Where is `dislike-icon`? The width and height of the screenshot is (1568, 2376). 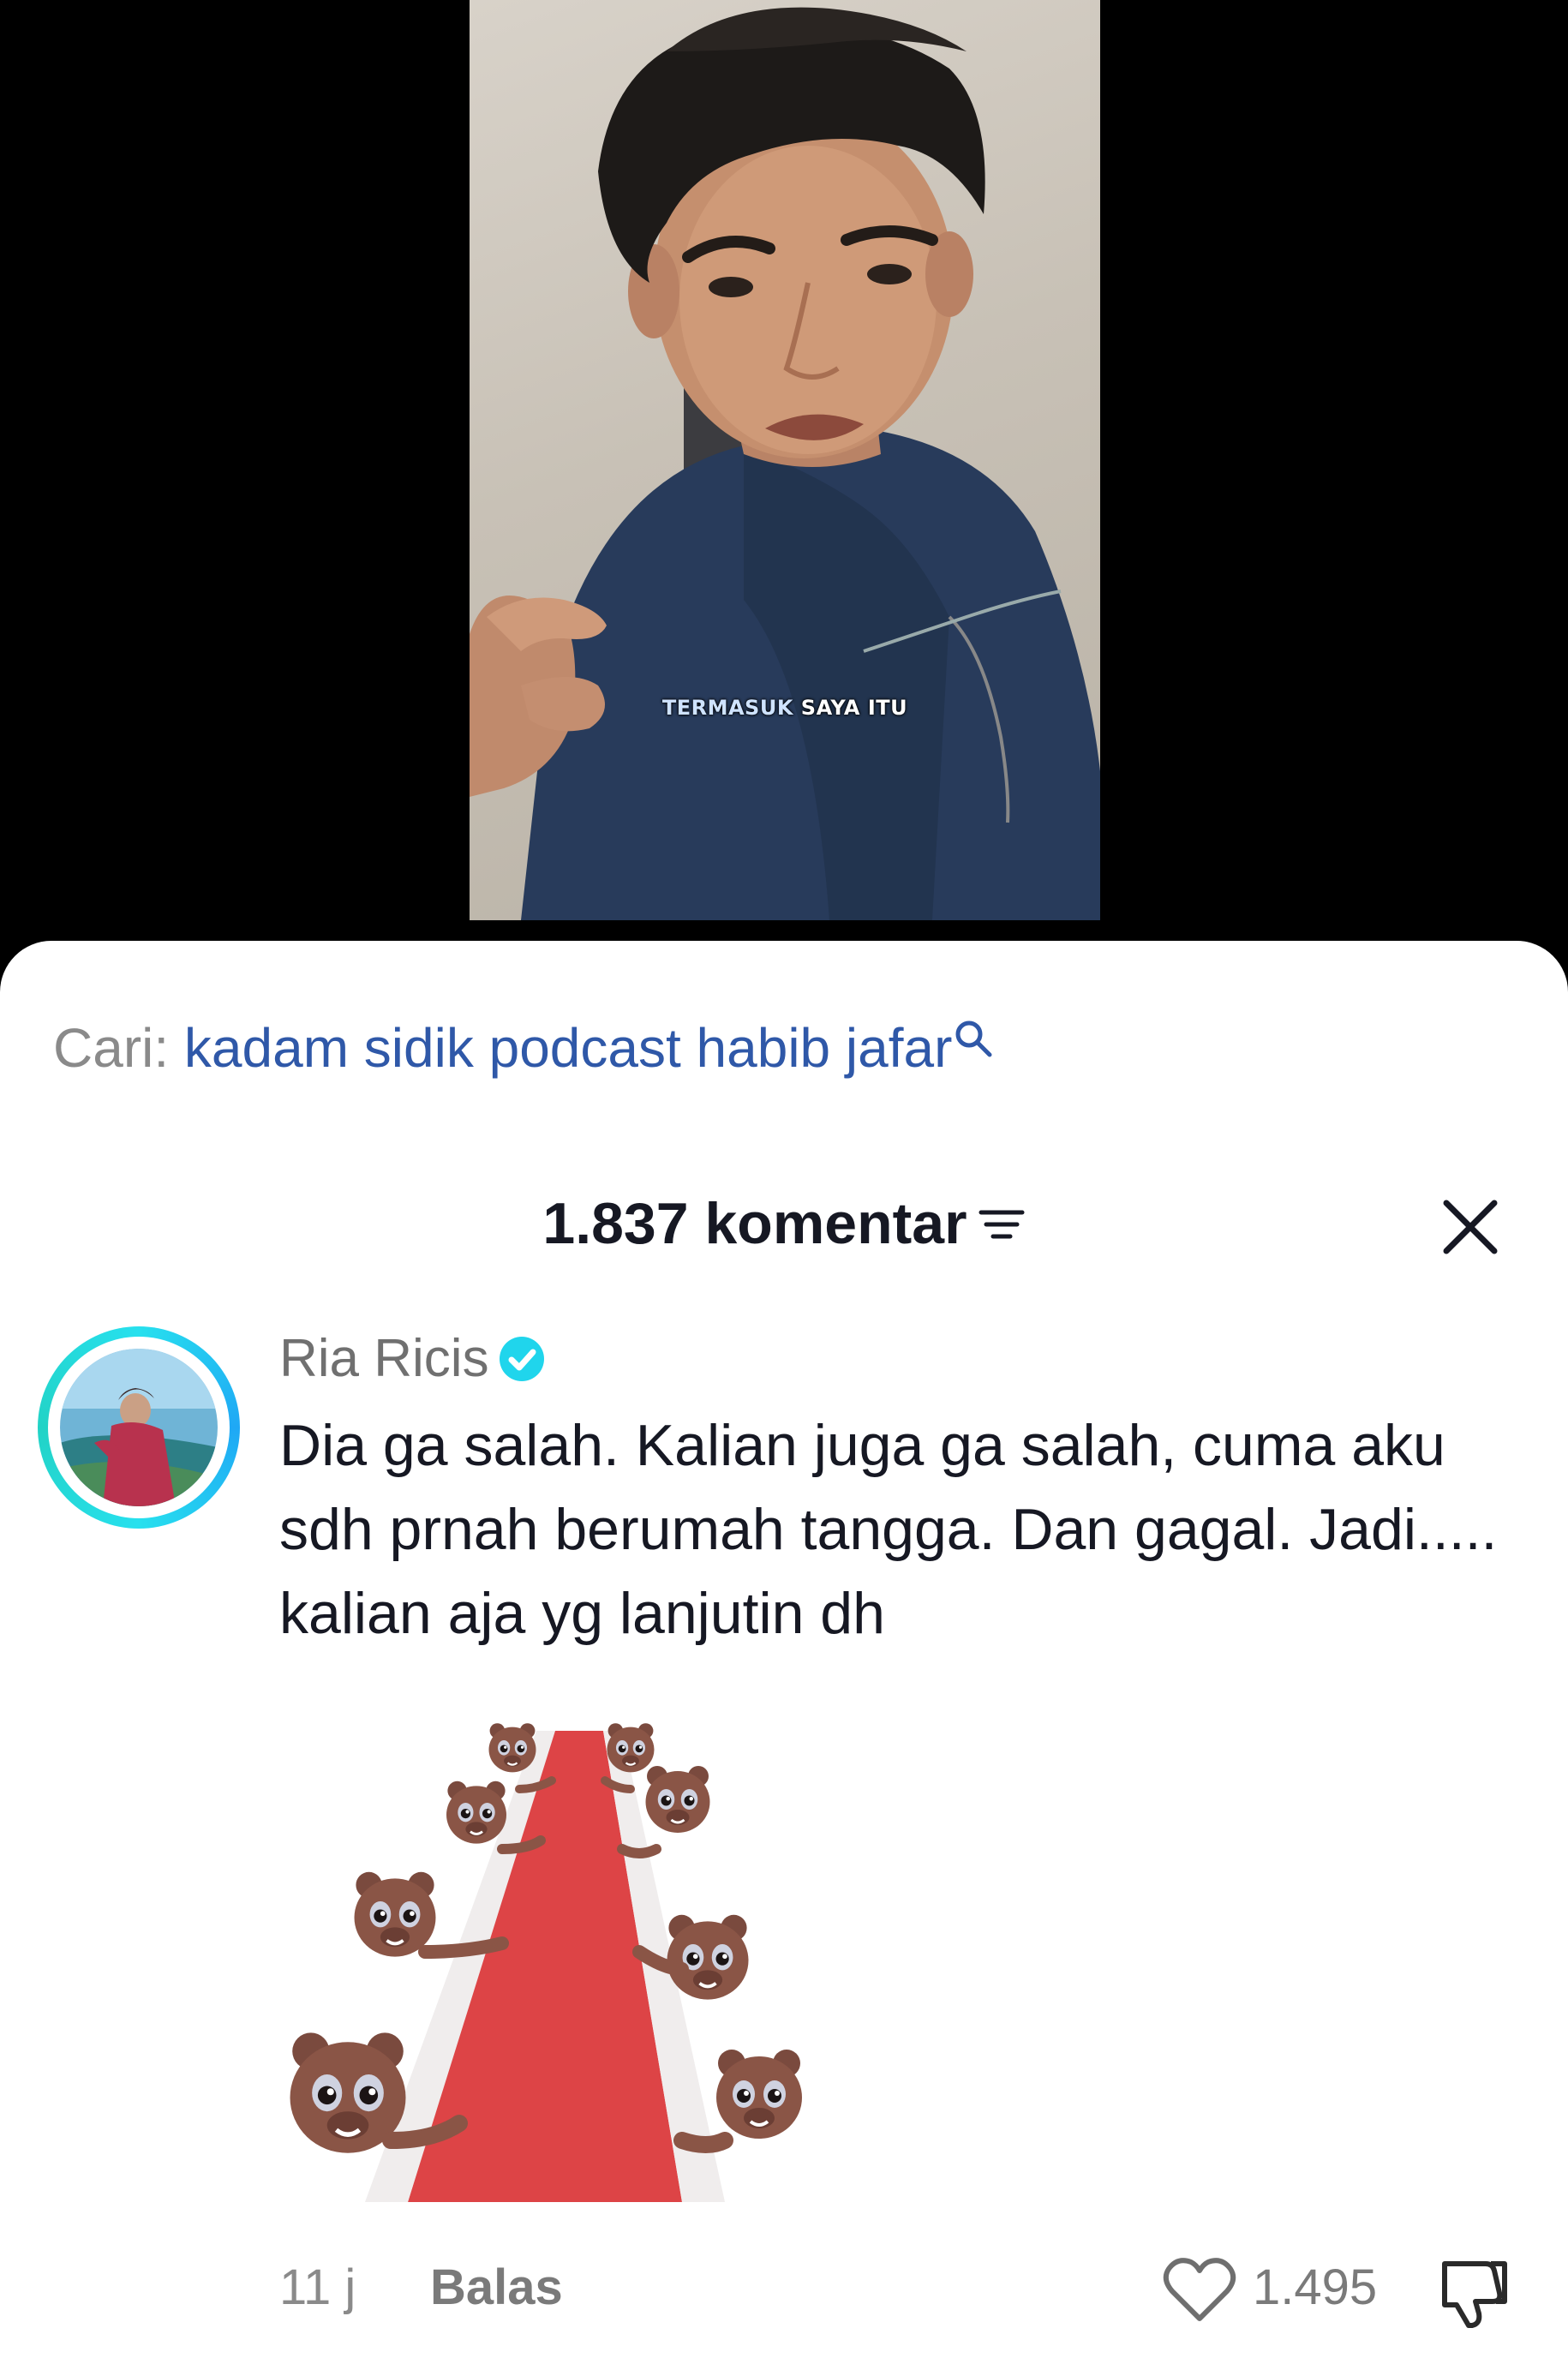
dislike-icon is located at coordinates (1473, 2293).